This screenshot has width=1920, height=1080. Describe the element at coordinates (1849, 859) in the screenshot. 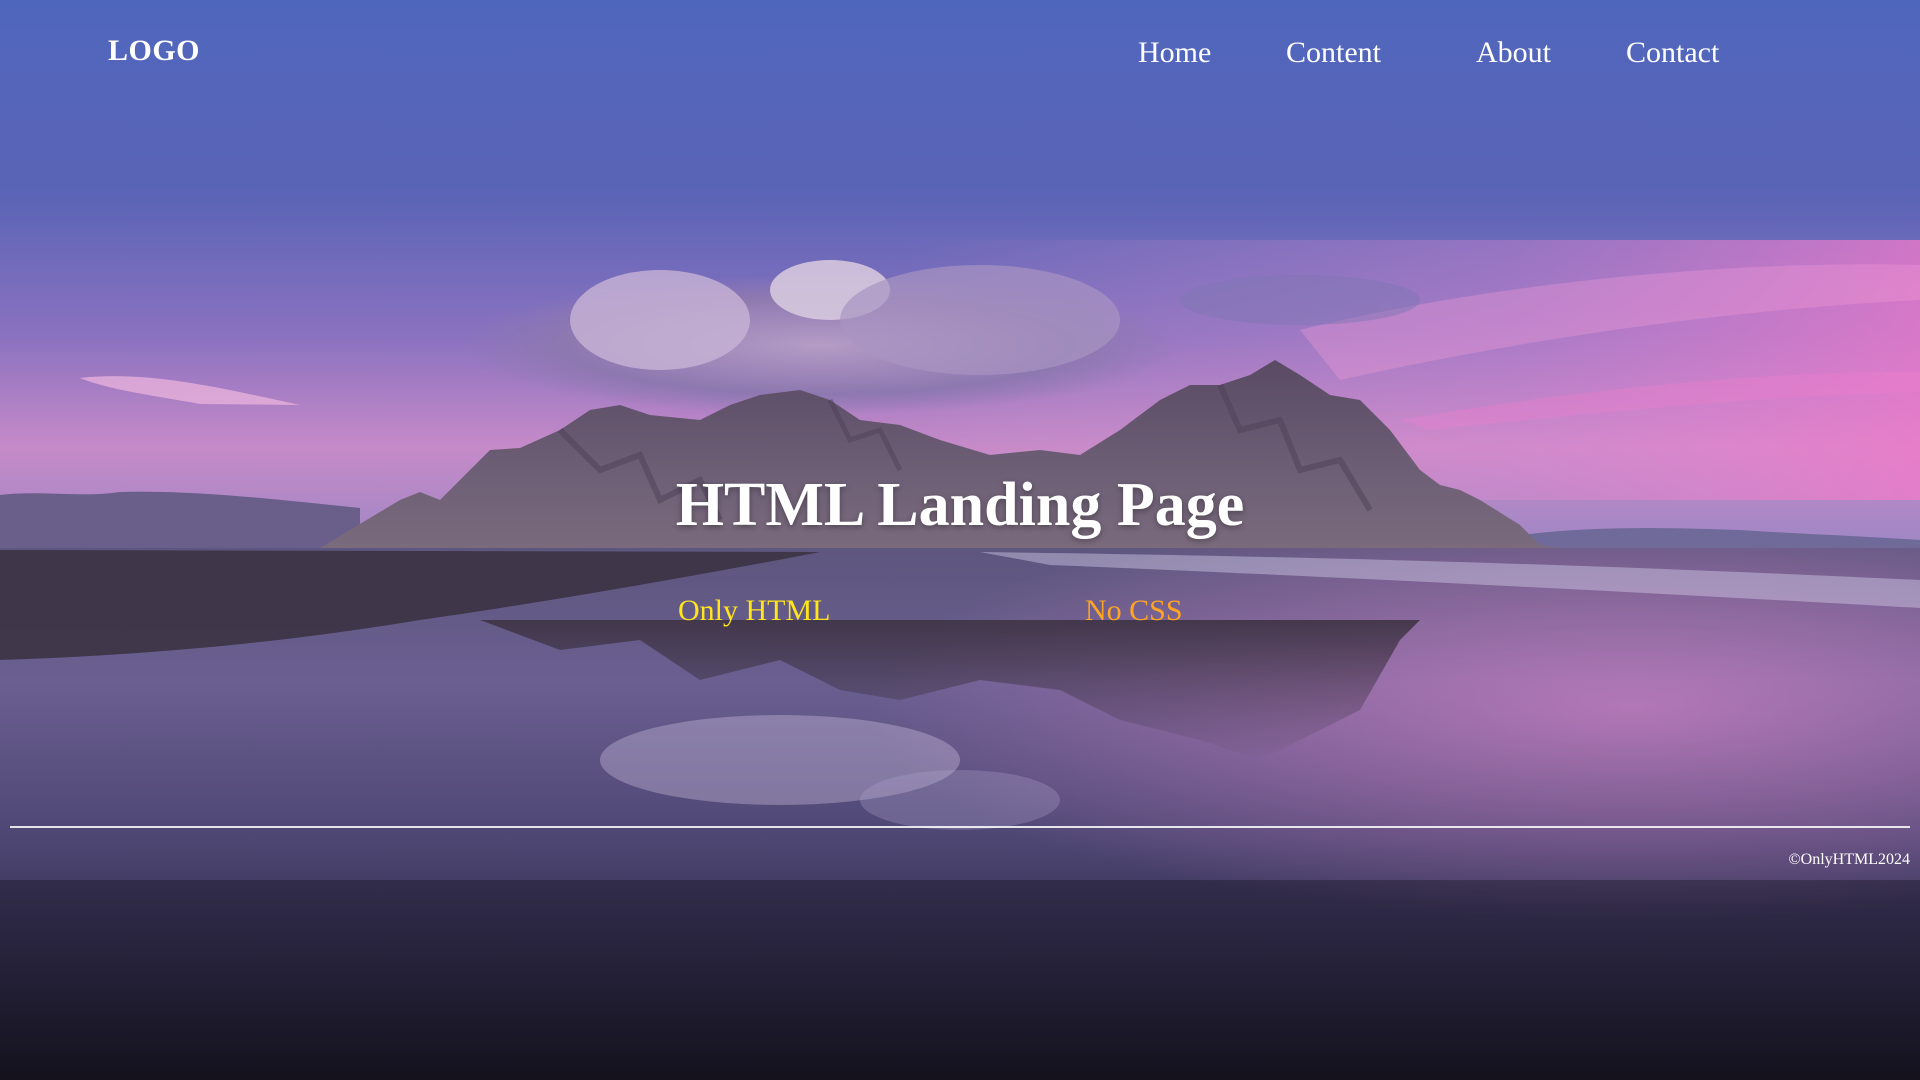

I see `copyright-text: ©OnlyHTML2024` at that location.